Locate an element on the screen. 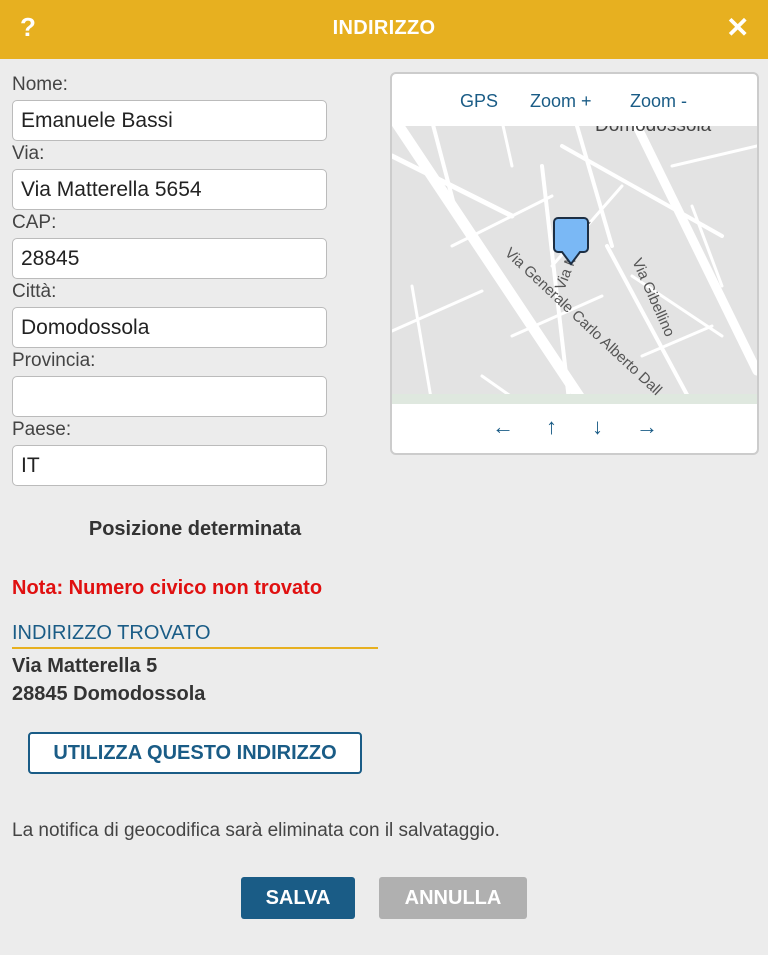  position-status: Posizione determinata is located at coordinates (195, 529).